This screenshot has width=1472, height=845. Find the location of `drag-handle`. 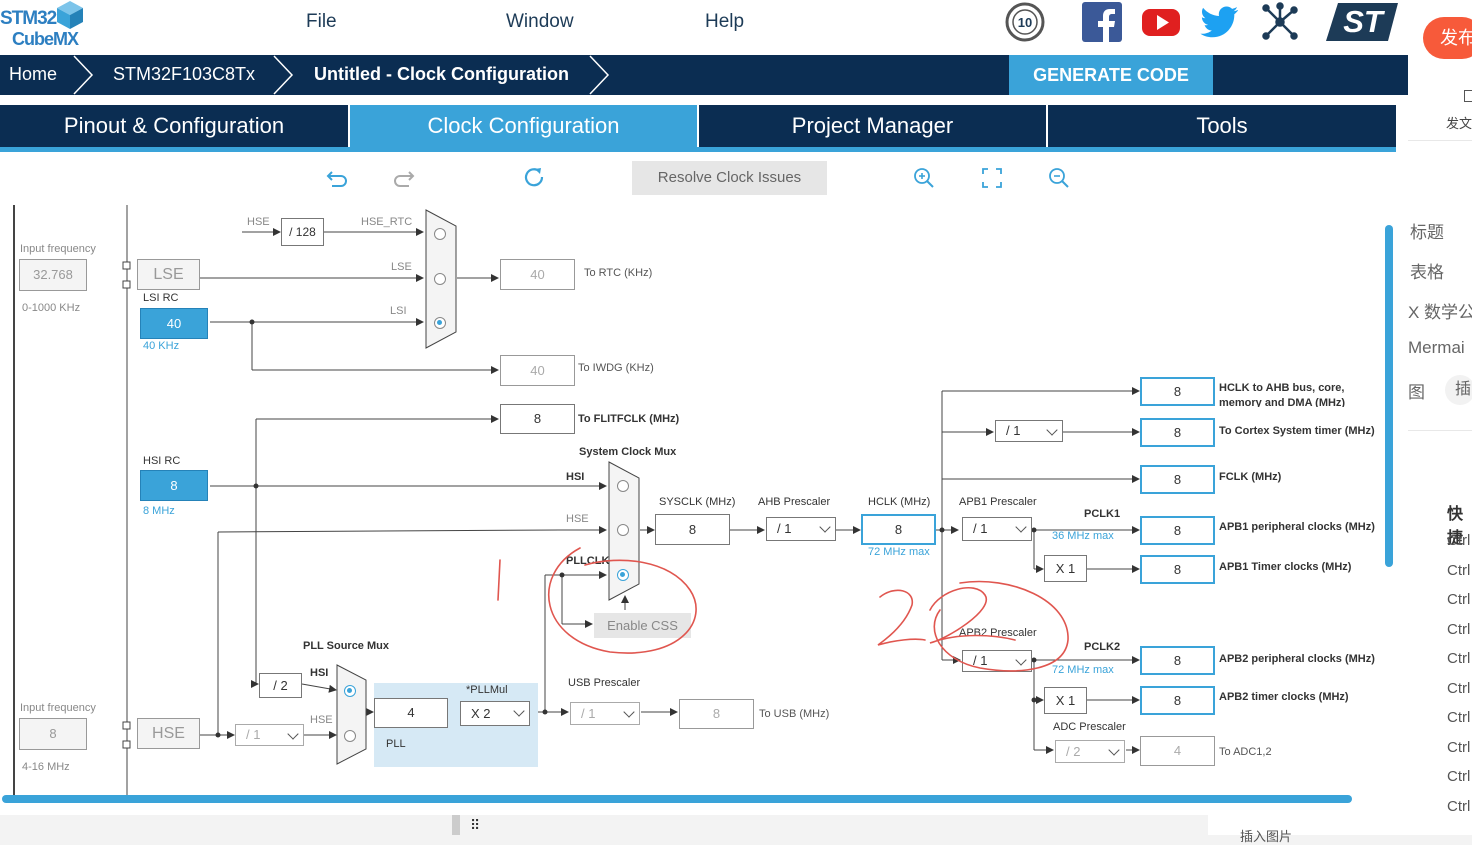

drag-handle is located at coordinates (456, 825).